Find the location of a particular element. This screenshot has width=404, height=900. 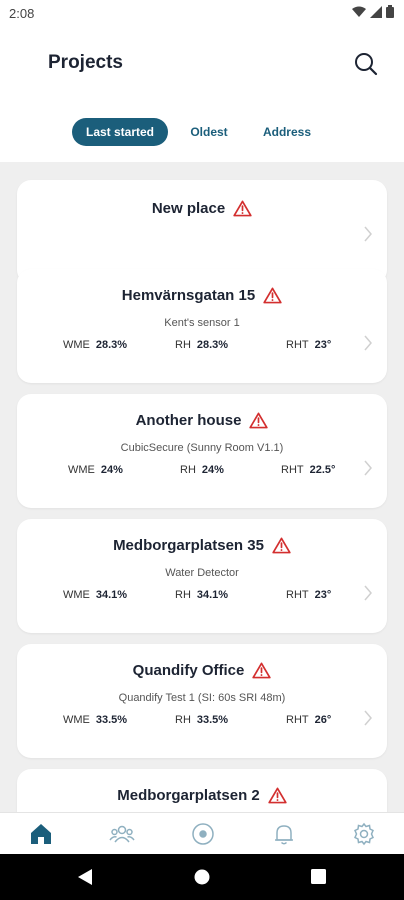

project-title: Medborgarplatsen 2 is located at coordinates (188, 795).